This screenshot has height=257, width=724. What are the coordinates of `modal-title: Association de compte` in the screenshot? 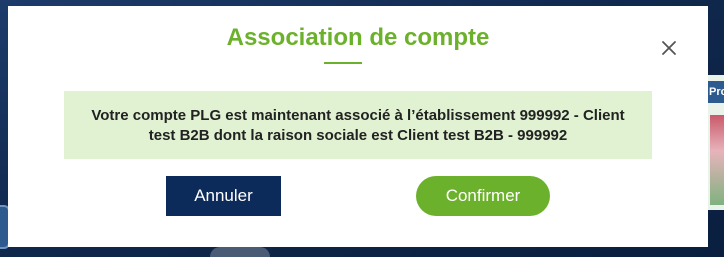 It's located at (358, 37).